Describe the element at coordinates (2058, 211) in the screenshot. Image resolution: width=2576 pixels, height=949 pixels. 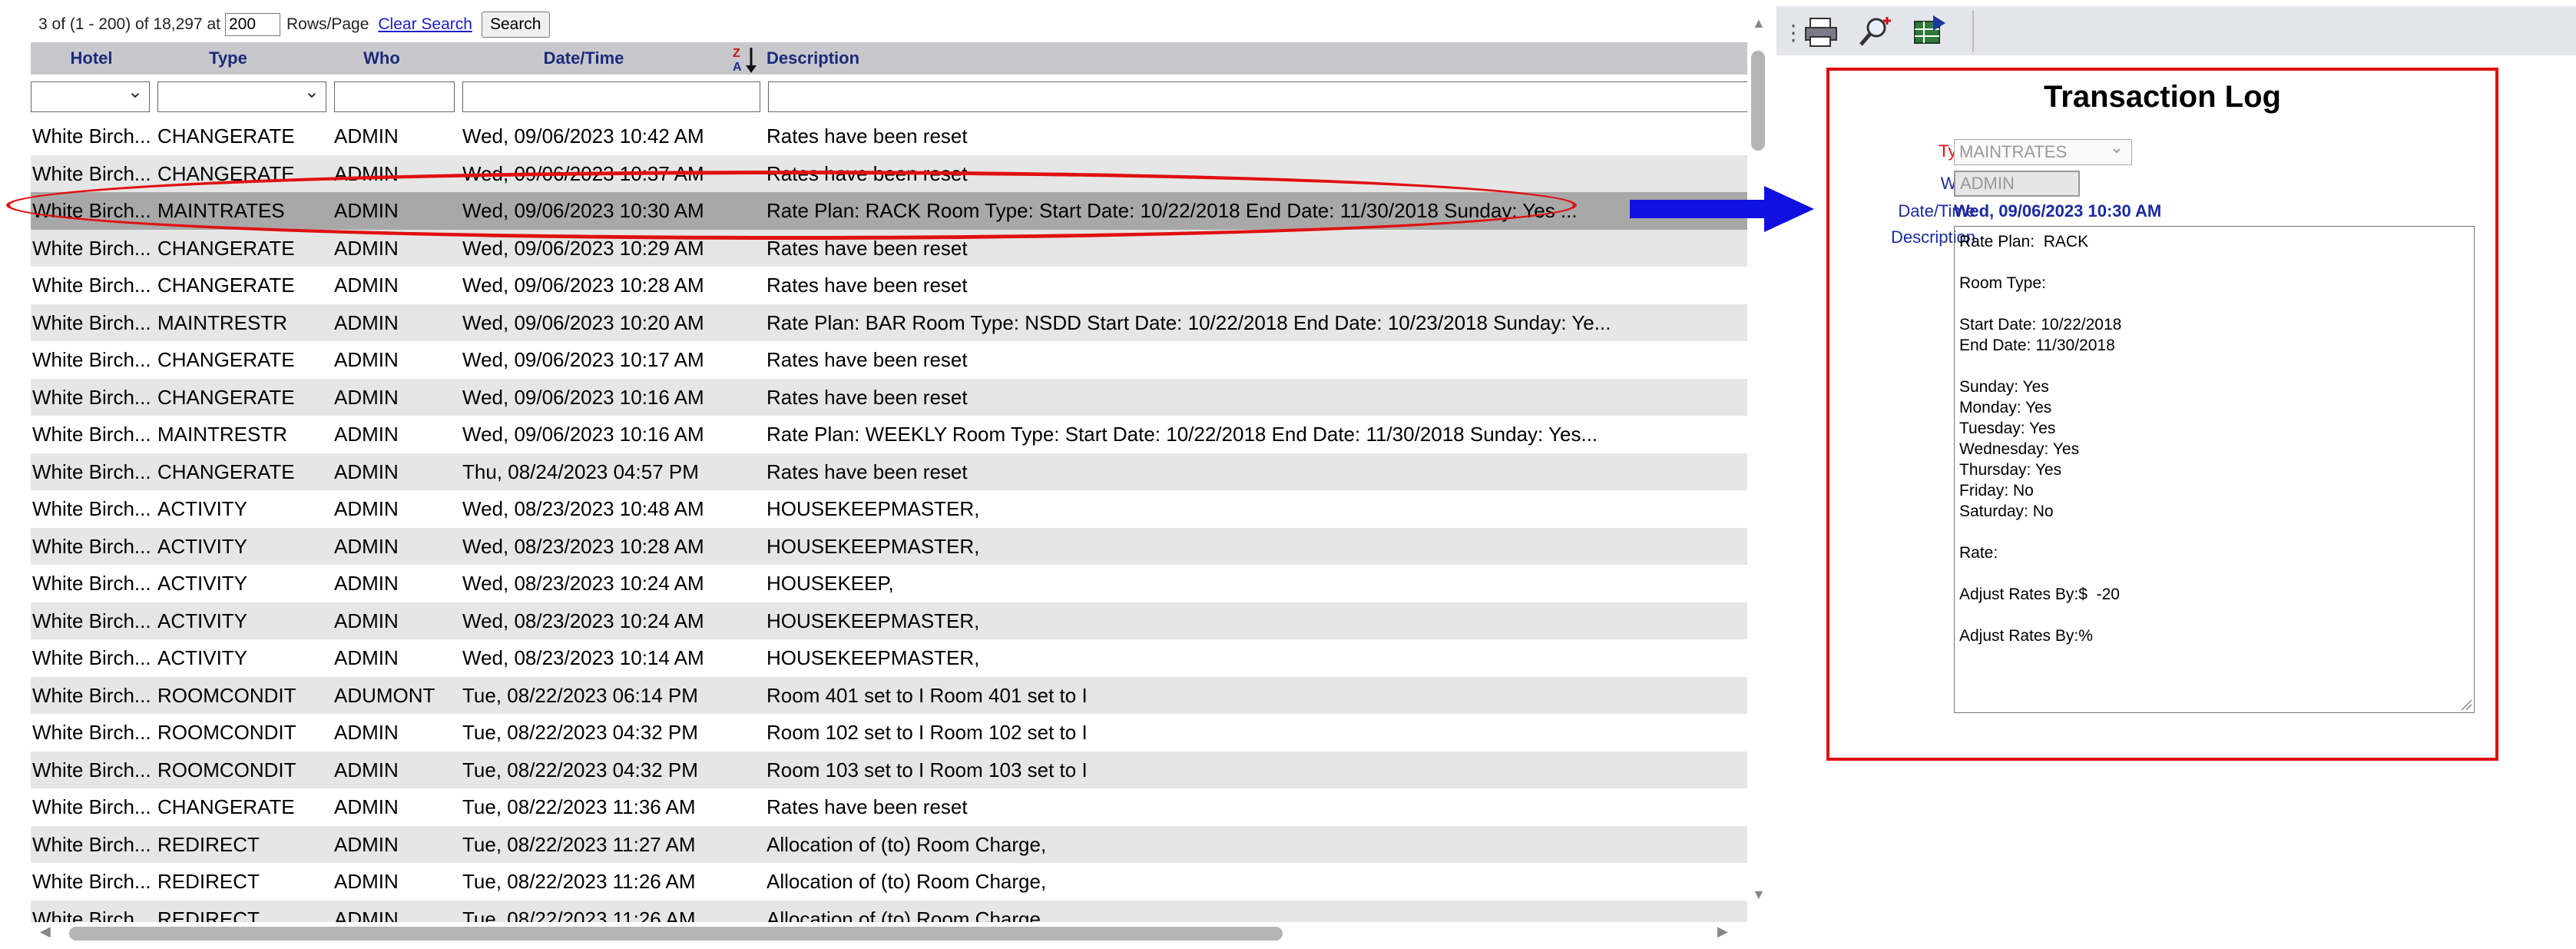
I see `datetime-value: Wed, 09/06/2023 10:30 AM` at that location.